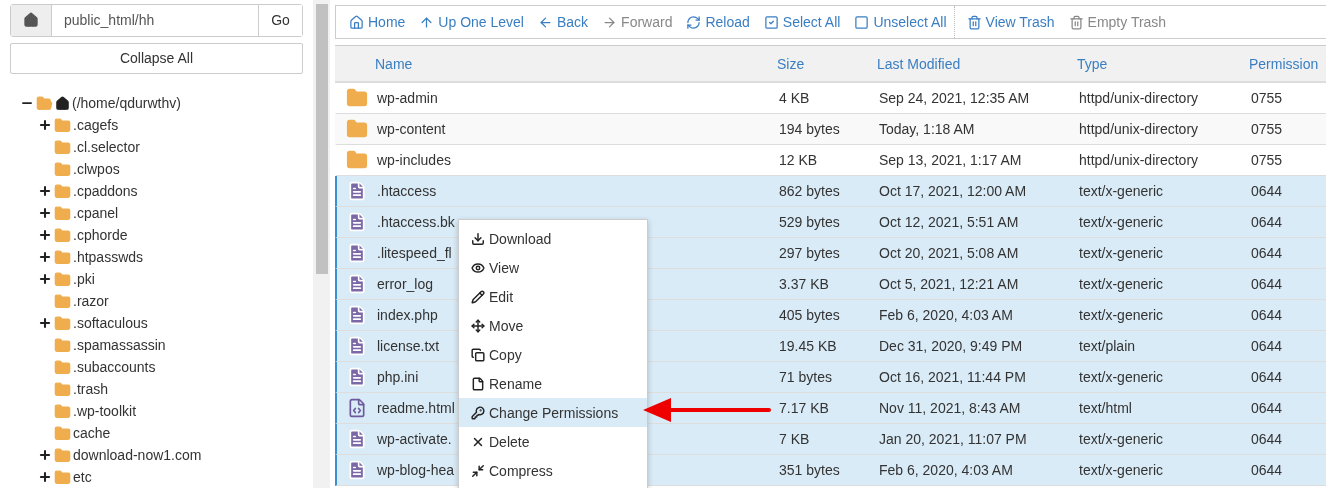 Image resolution: width=1326 pixels, height=488 pixels. I want to click on menu-item: Move, so click(553, 325).